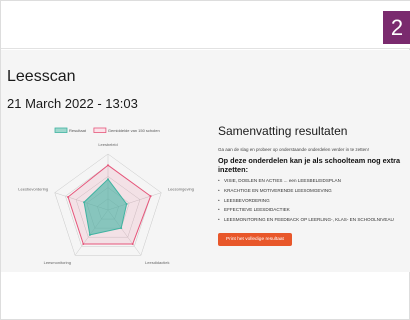 The width and height of the screenshot is (410, 320). What do you see at coordinates (310, 191) in the screenshot?
I see `focus-area-item: KRACHTIGE EN MOTIVERENDE LEESOMGEVING` at bounding box center [310, 191].